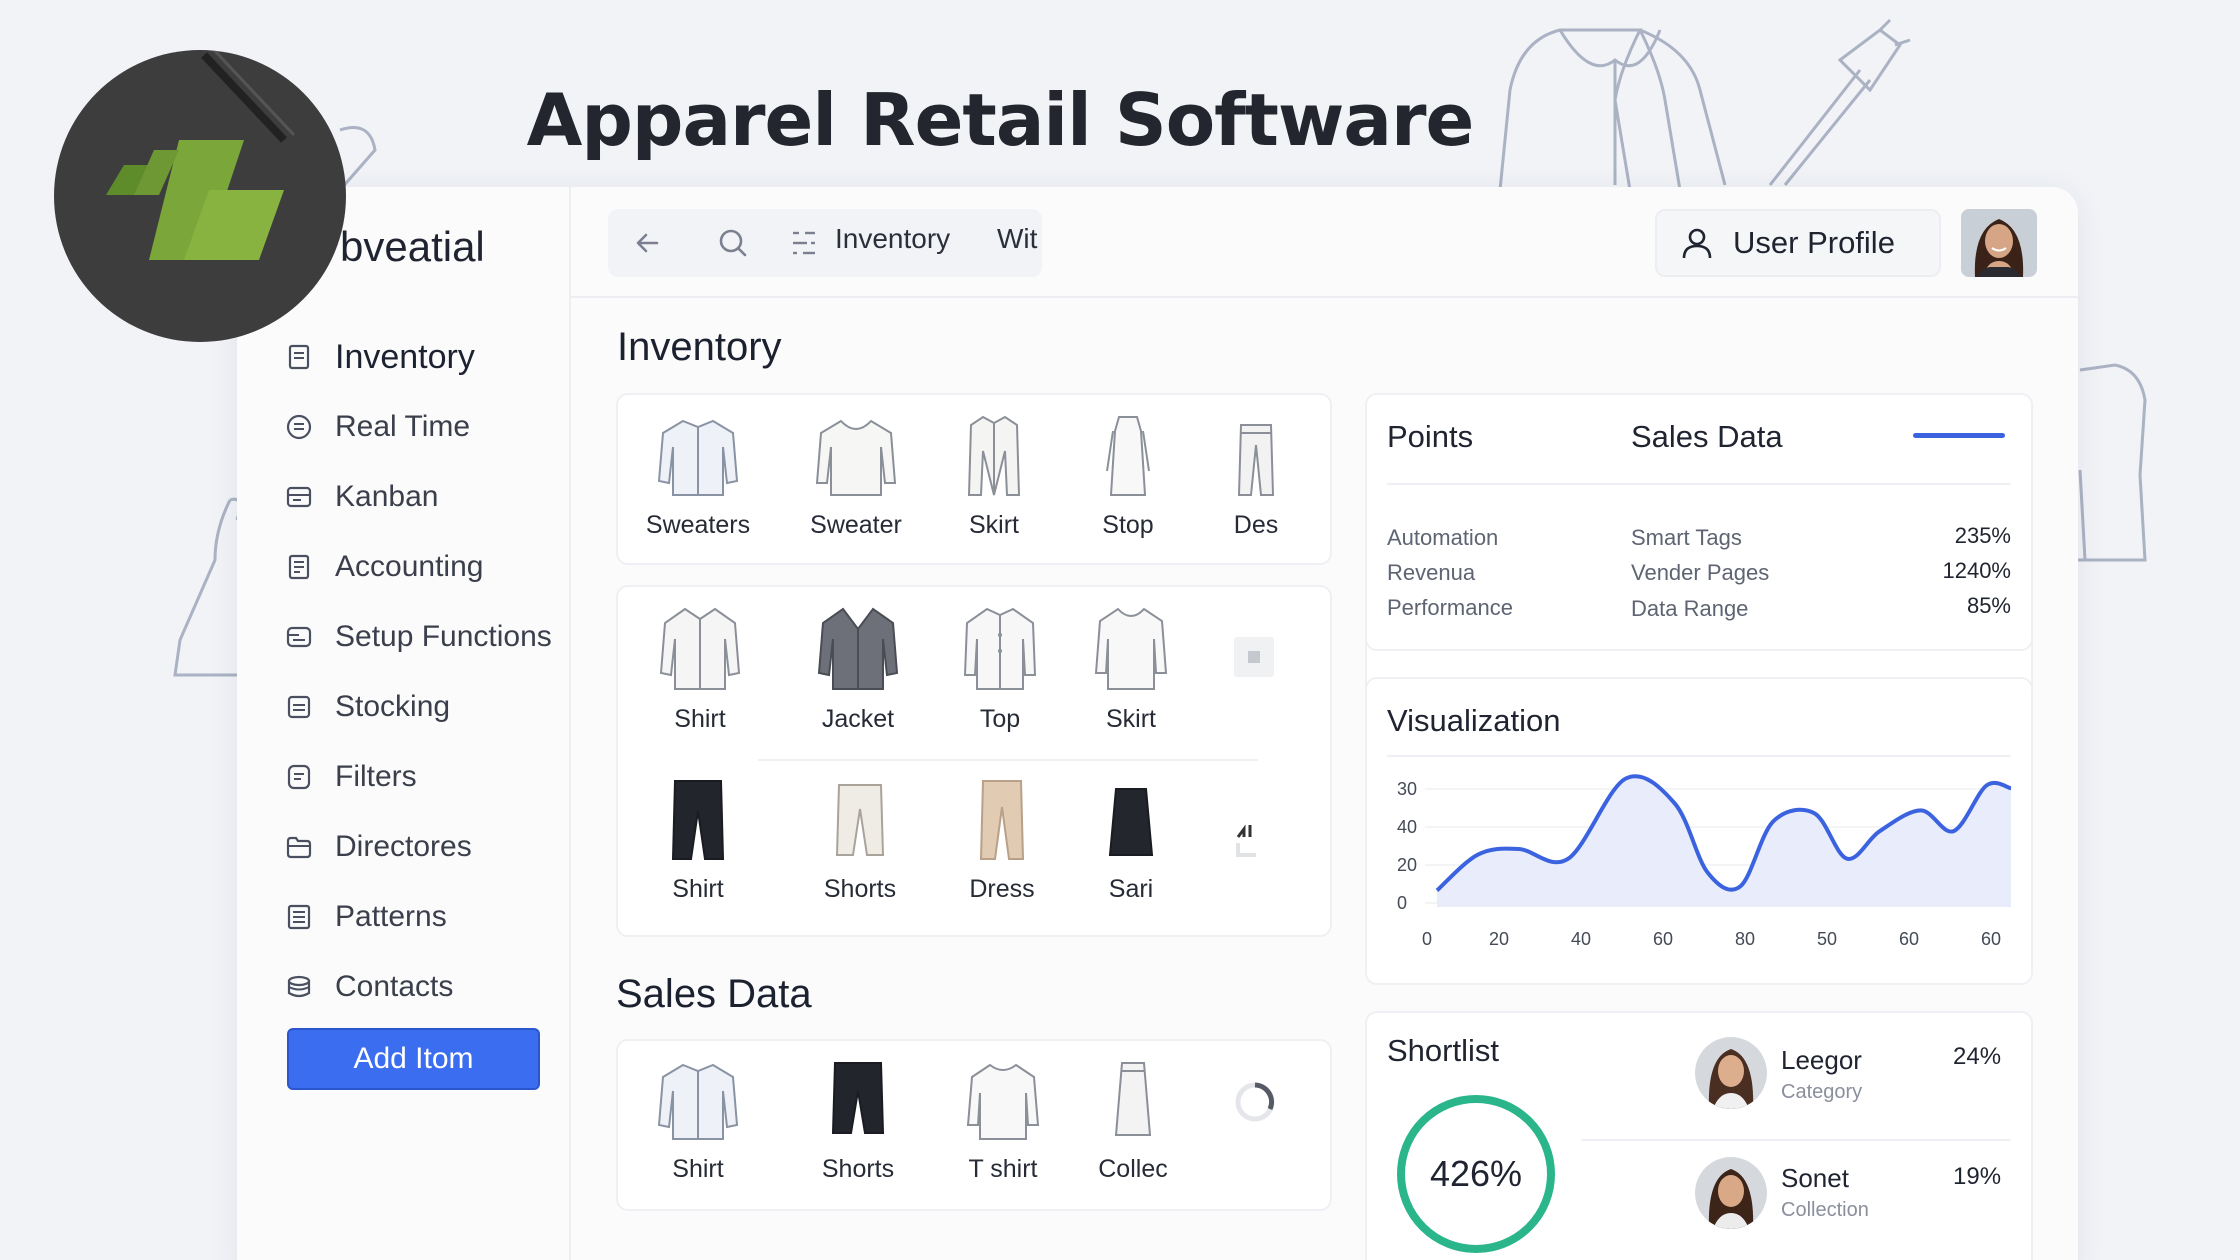  I want to click on sidebar-item-filters: Filters, so click(418, 777).